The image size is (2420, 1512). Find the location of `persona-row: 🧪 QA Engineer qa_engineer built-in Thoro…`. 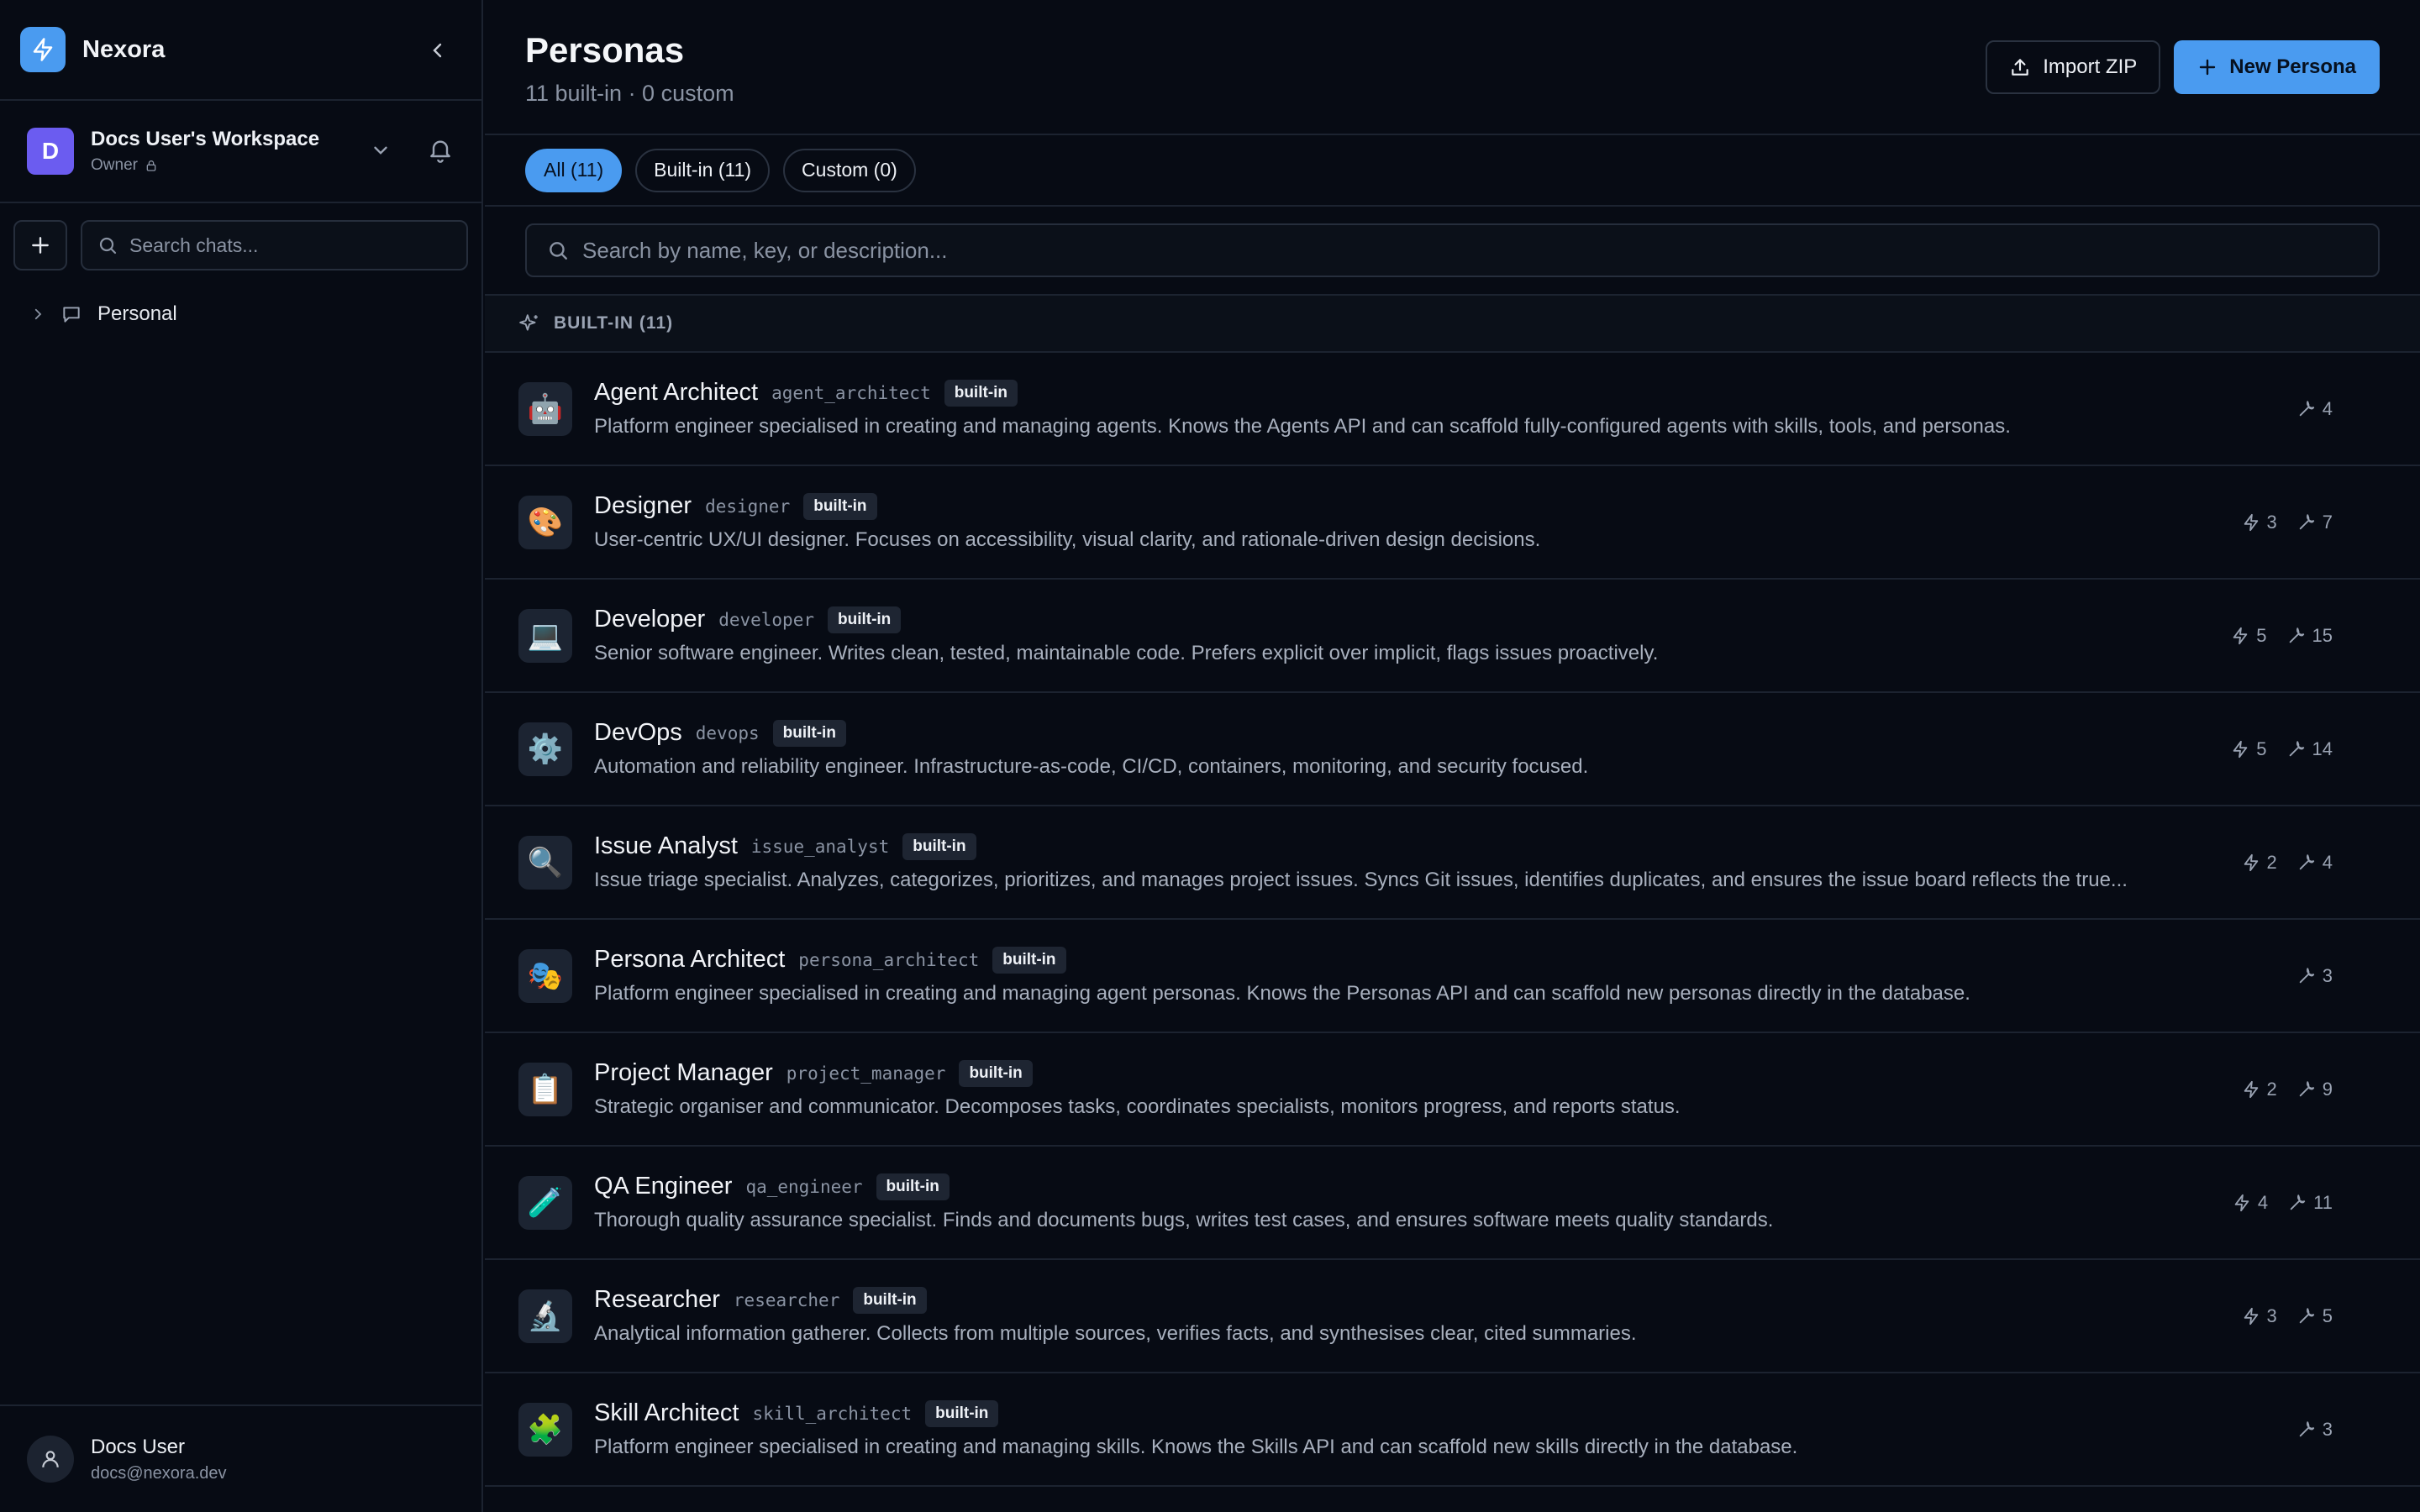

persona-row: 🧪 QA Engineer qa_engineer built-in Thoro… is located at coordinates (1452, 1203).